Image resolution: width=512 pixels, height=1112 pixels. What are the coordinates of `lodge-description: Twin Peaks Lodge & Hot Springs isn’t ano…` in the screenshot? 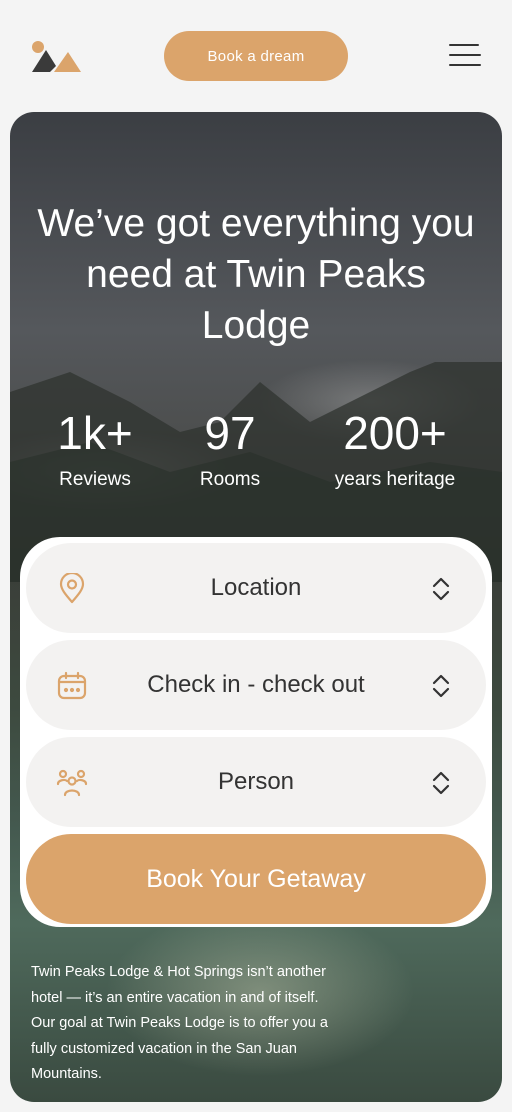 It's located at (179, 1023).